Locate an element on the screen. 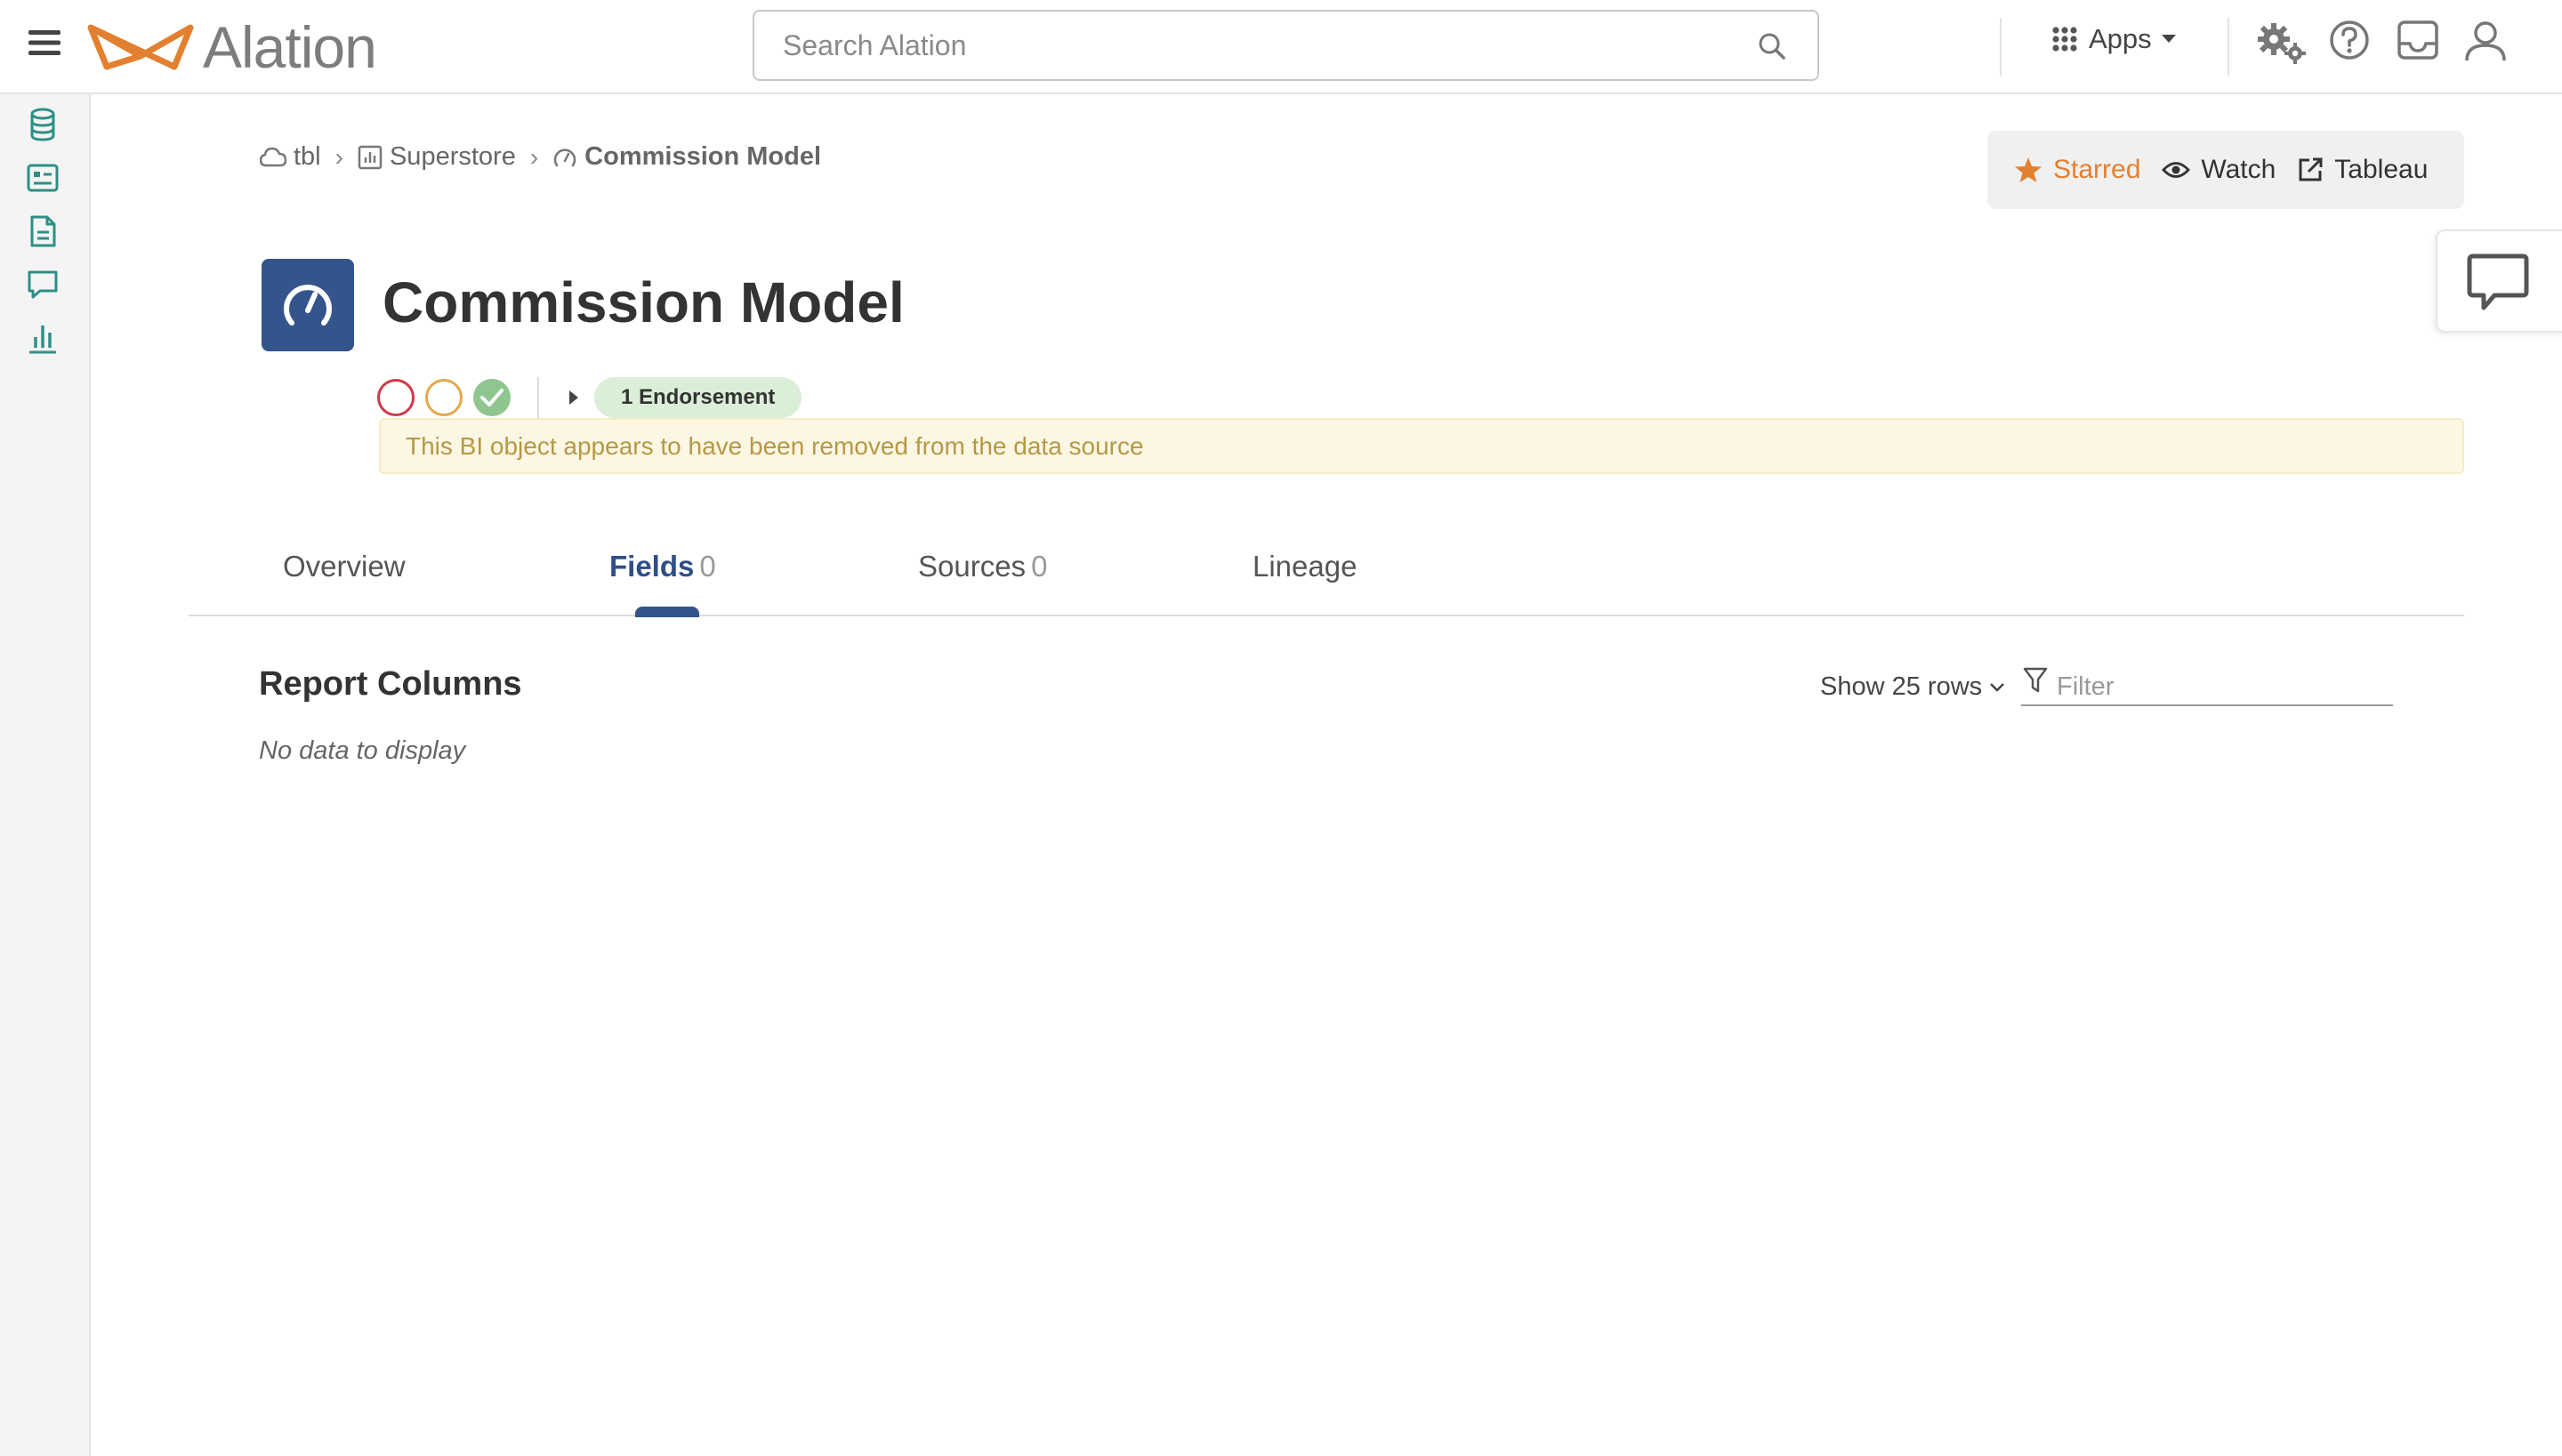 Image resolution: width=2562 pixels, height=1456 pixels. inbox-icon is located at coordinates (2418, 40).